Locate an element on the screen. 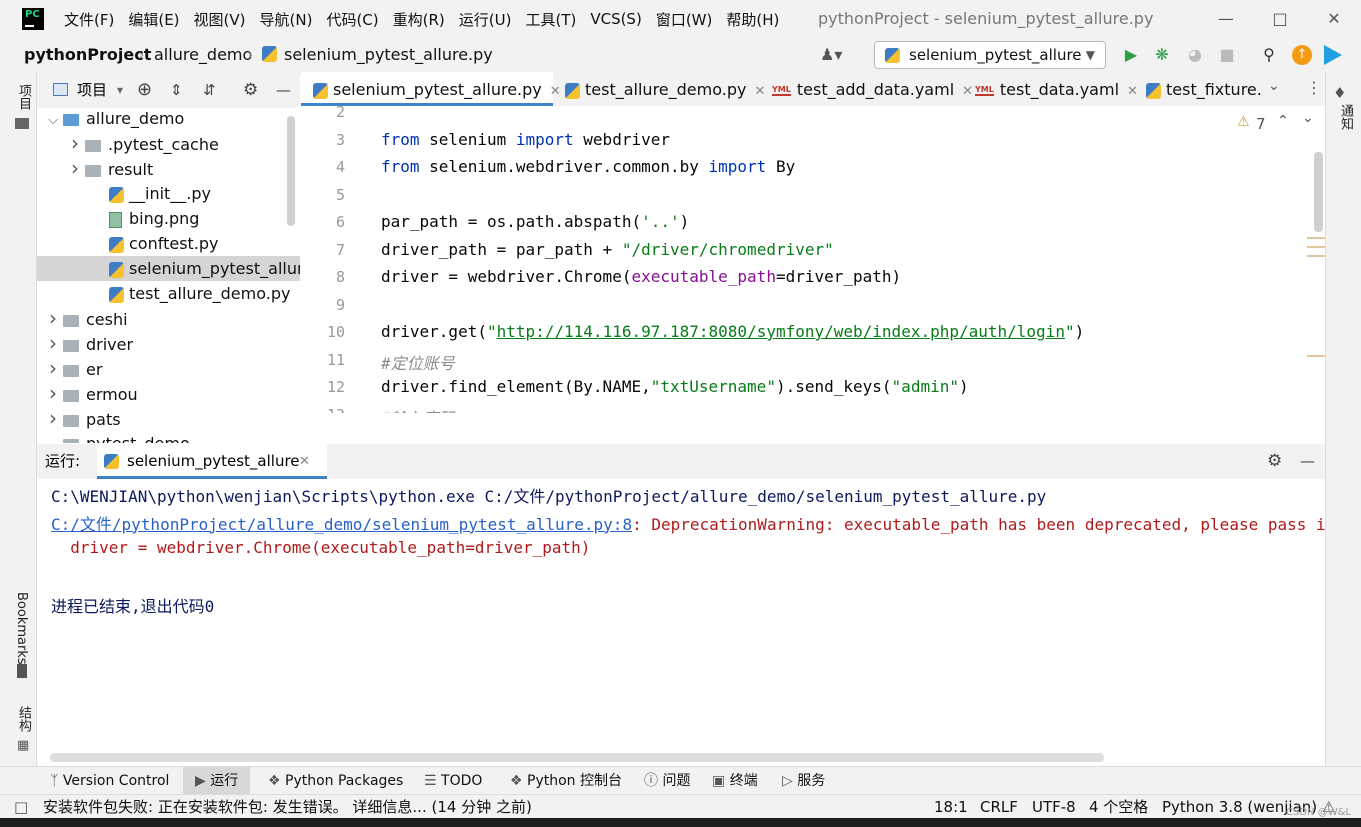 This screenshot has height=827, width=1361. menu-item: 重构(R) is located at coordinates (419, 19).